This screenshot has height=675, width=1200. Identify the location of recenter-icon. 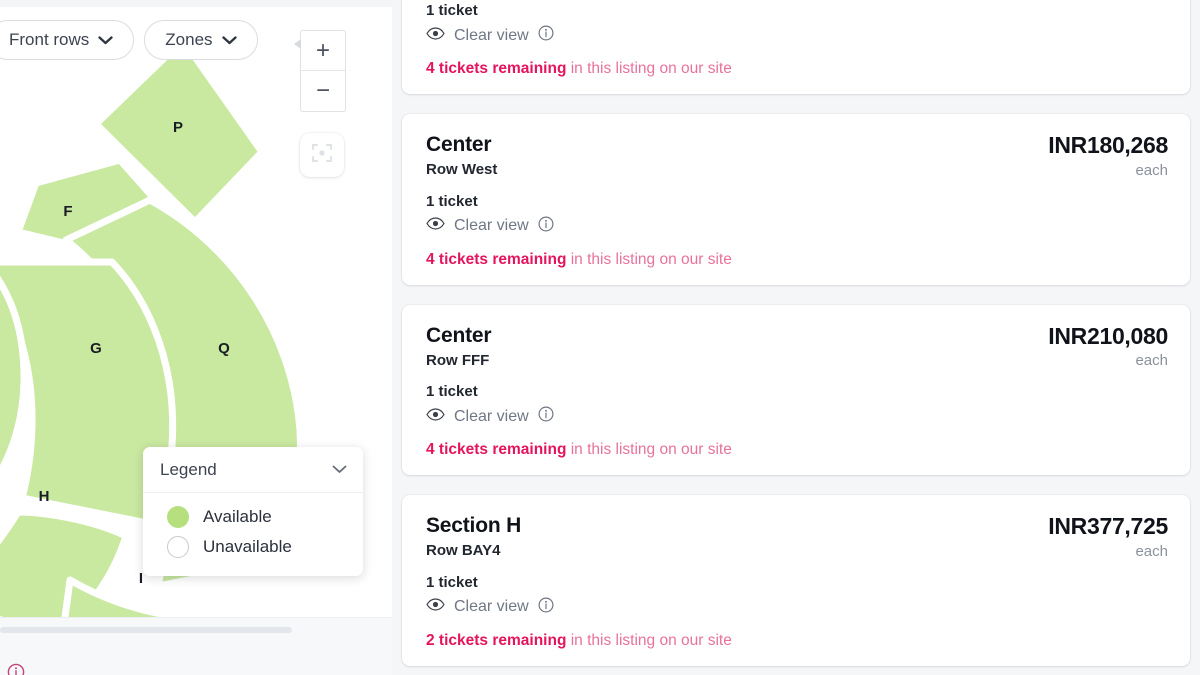
(322, 155).